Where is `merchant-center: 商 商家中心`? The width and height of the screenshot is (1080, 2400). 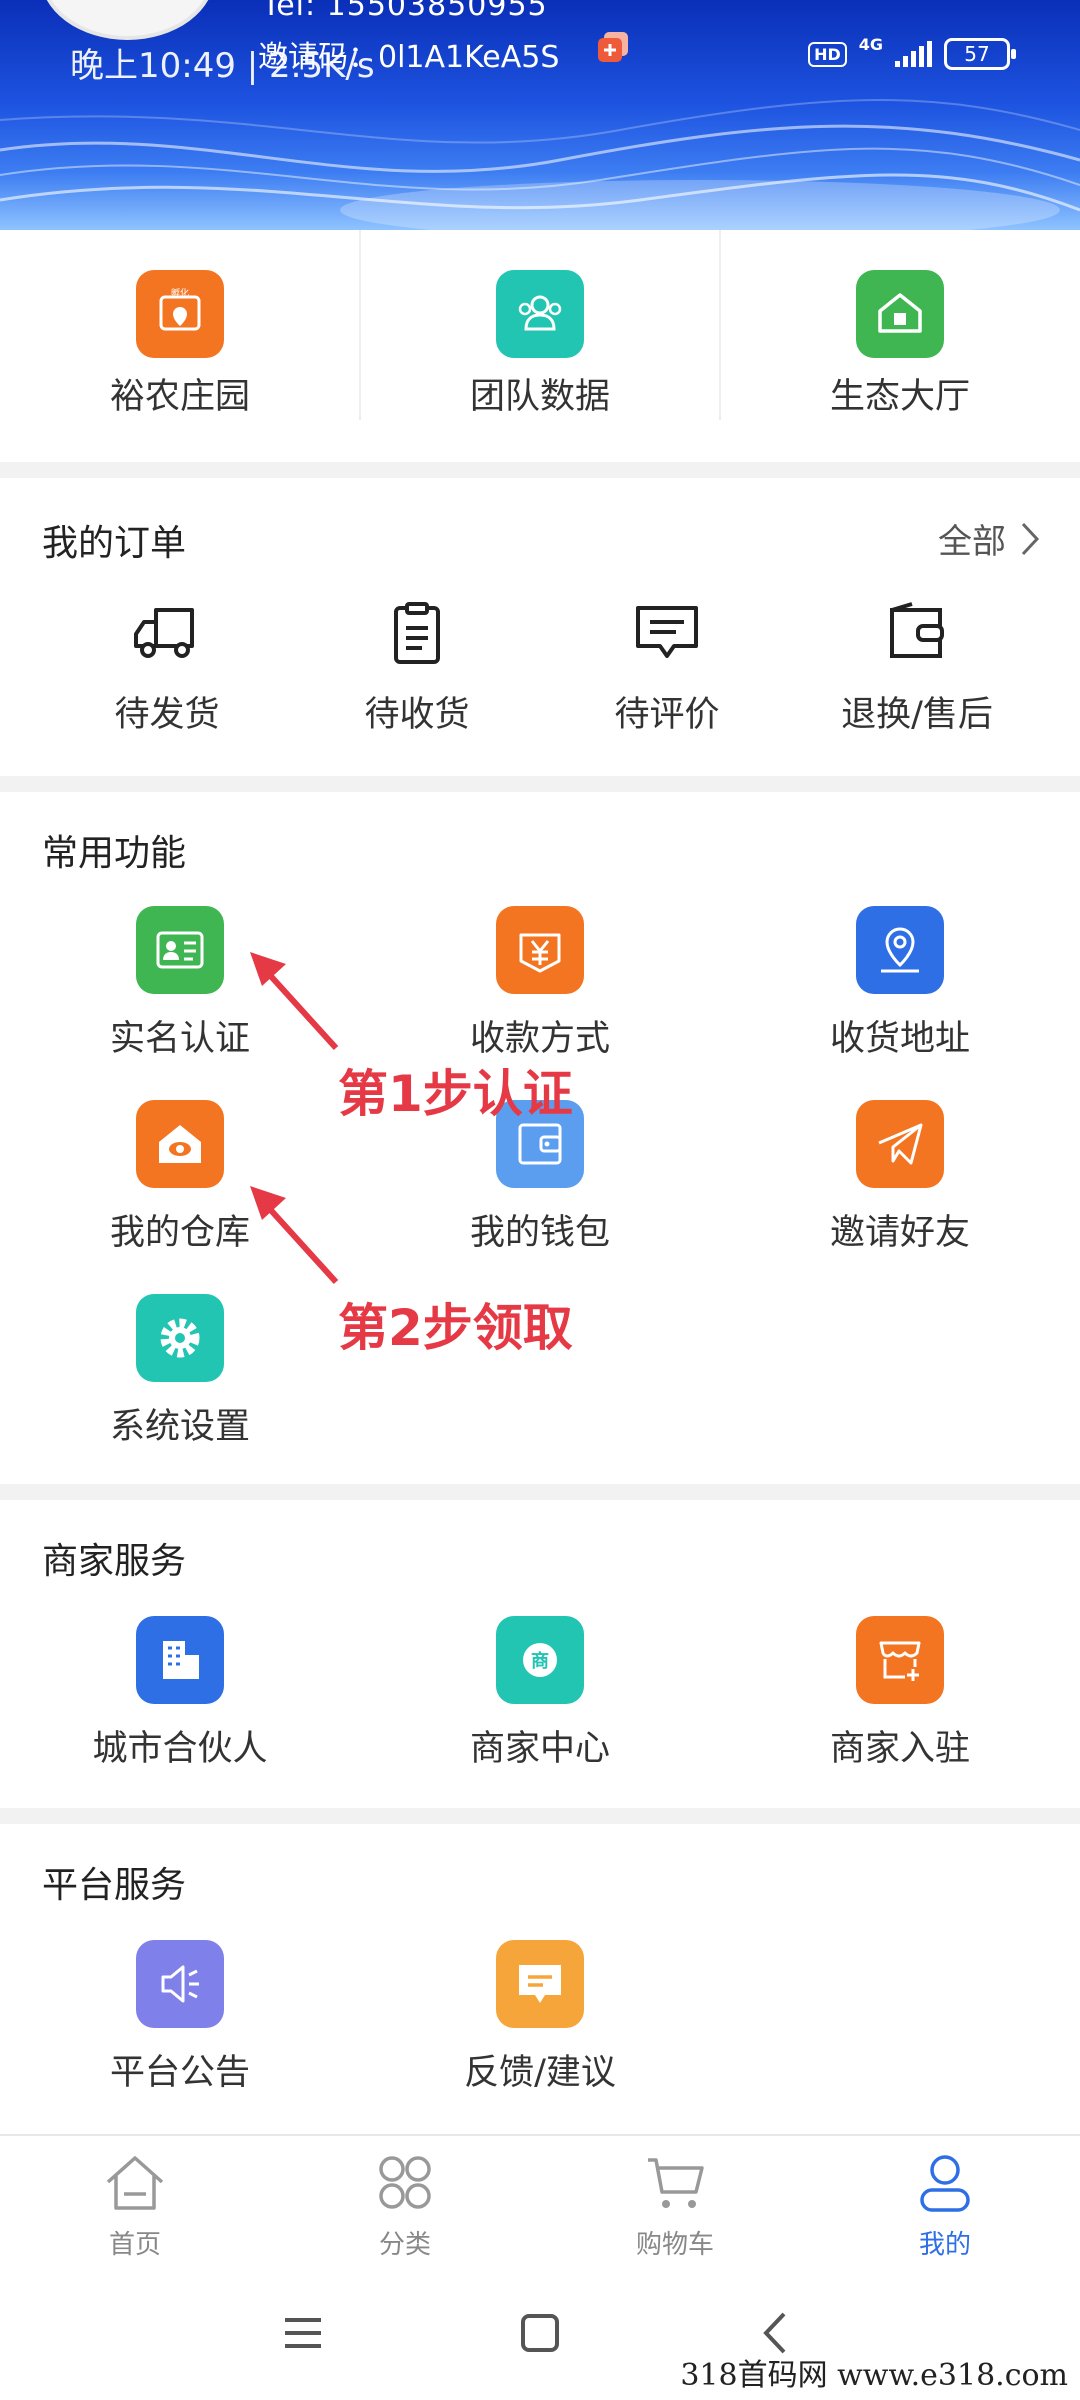 merchant-center: 商 商家中心 is located at coordinates (540, 1701).